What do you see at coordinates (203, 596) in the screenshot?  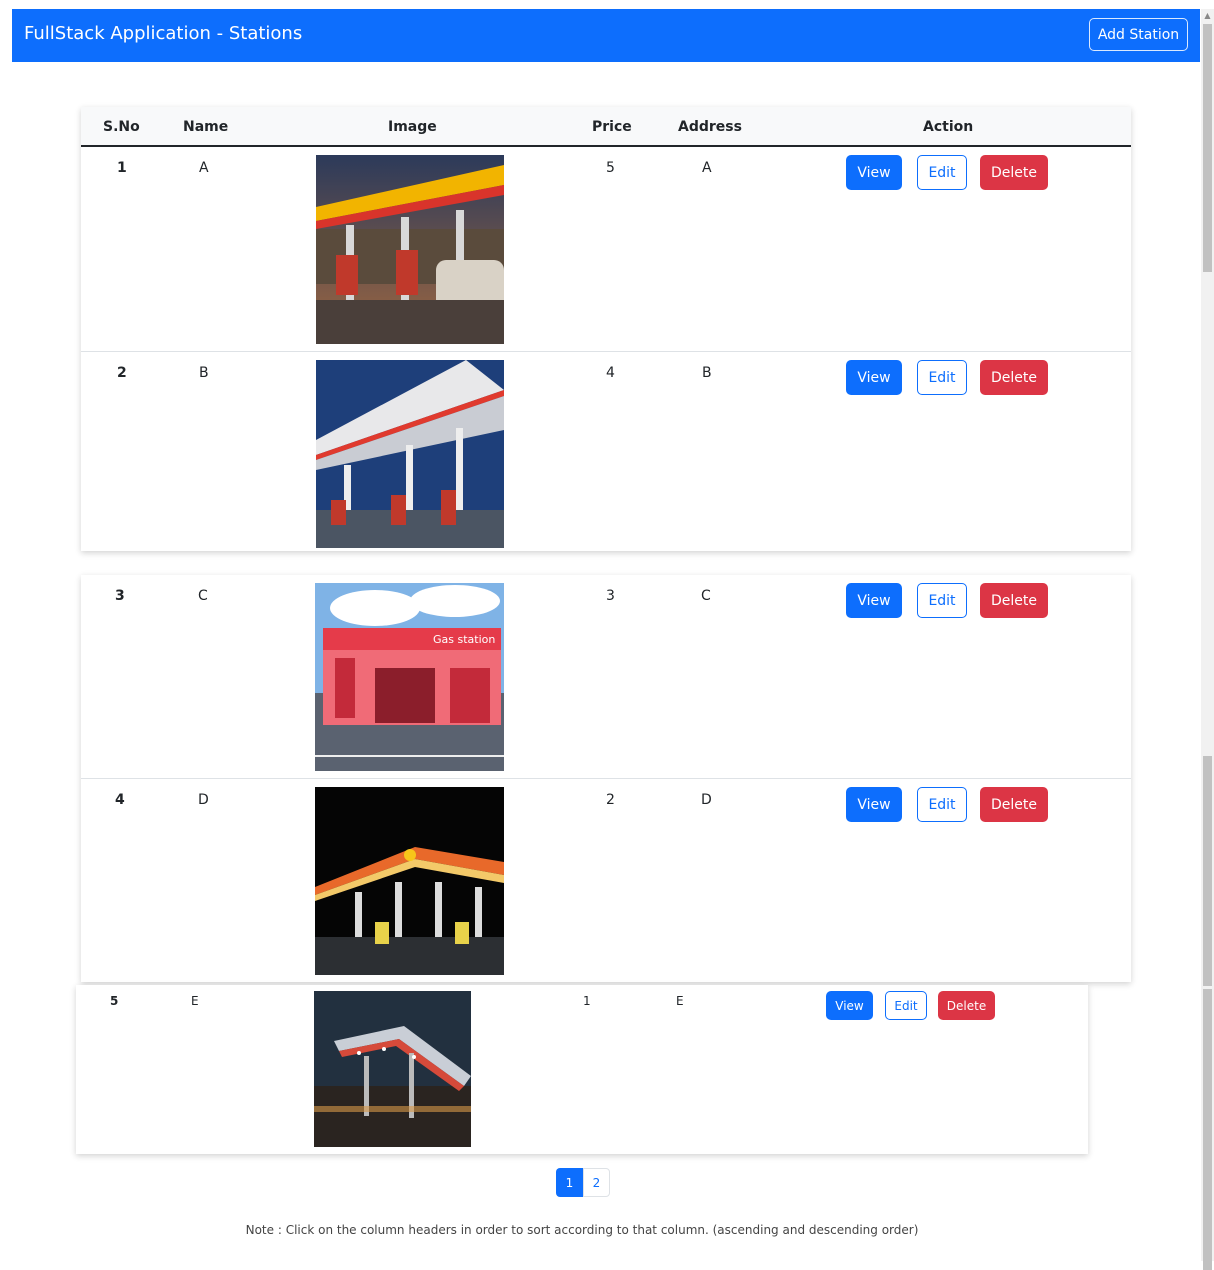 I see `cell-name: C` at bounding box center [203, 596].